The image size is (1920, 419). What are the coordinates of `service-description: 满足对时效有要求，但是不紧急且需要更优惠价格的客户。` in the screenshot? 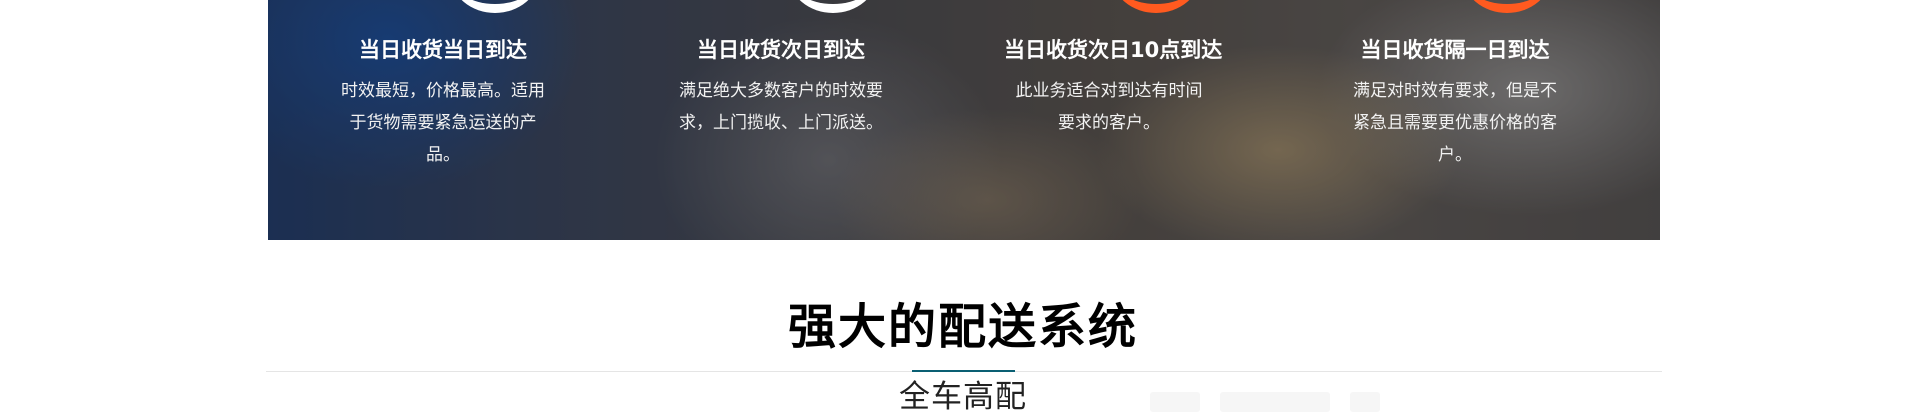 It's located at (1455, 123).